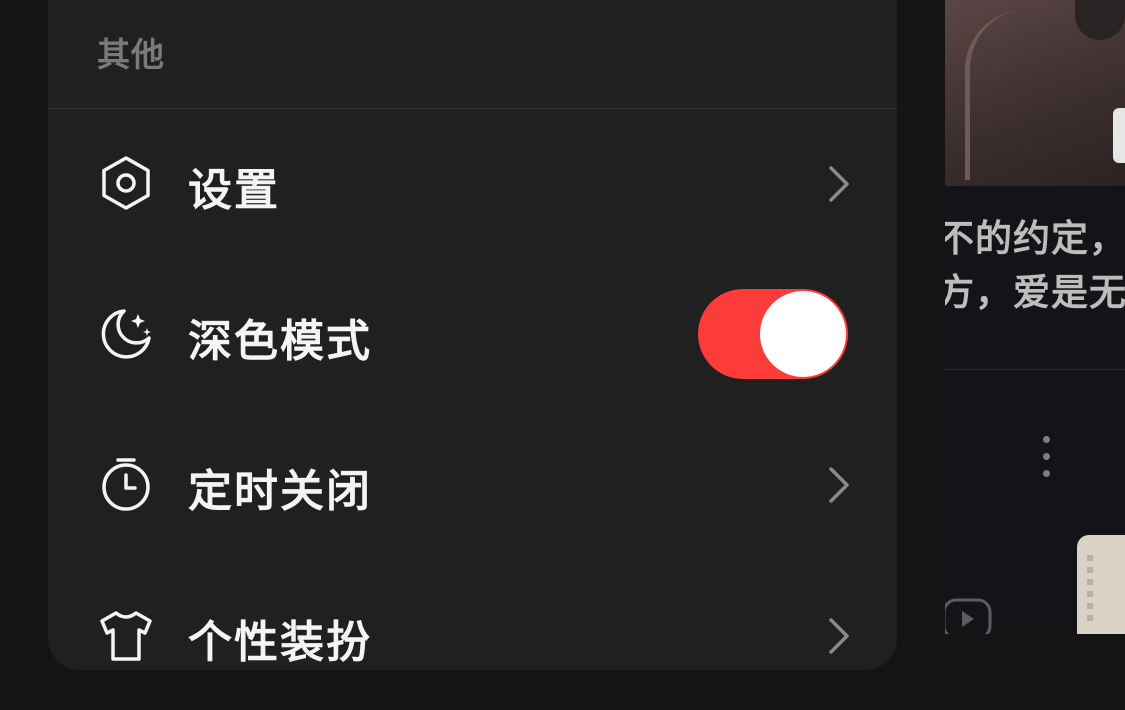 The height and width of the screenshot is (710, 1125). I want to click on timer-icon, so click(126, 484).